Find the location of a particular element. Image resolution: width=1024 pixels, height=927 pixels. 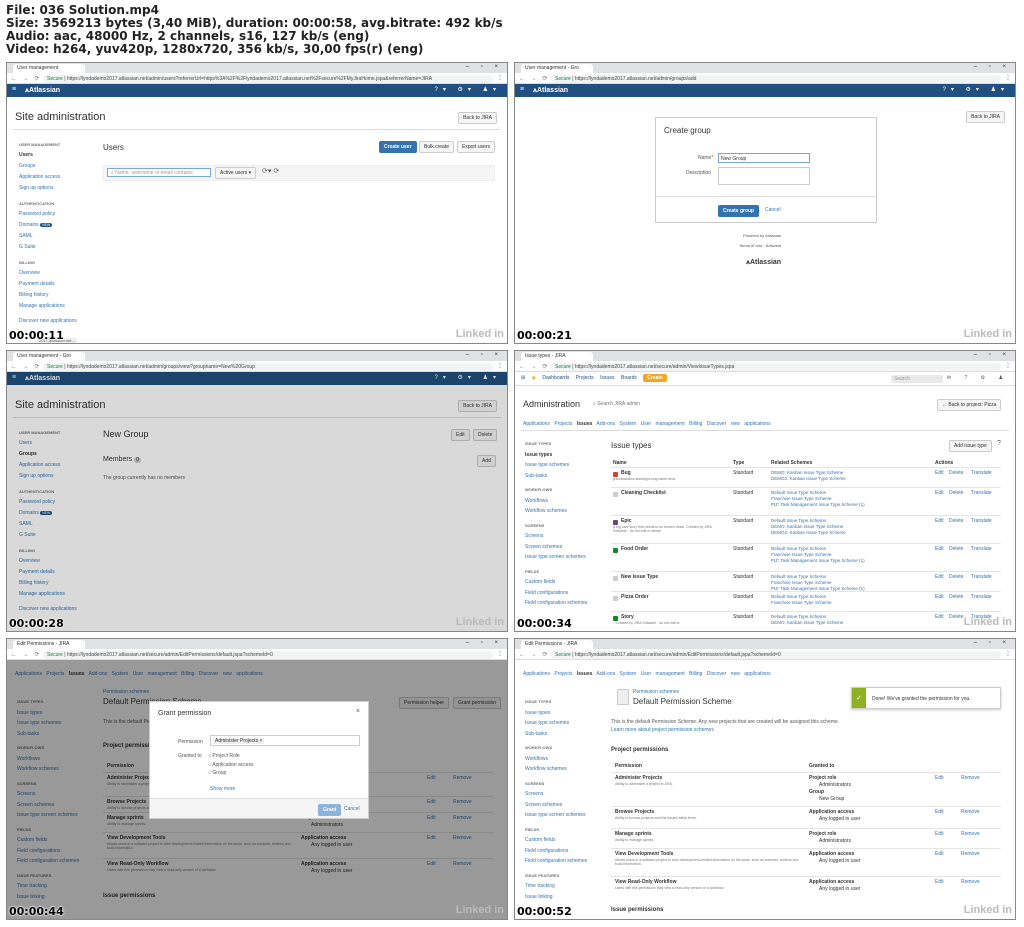

refresh-icon: ⟳▾ ⟳ is located at coordinates (270, 171).